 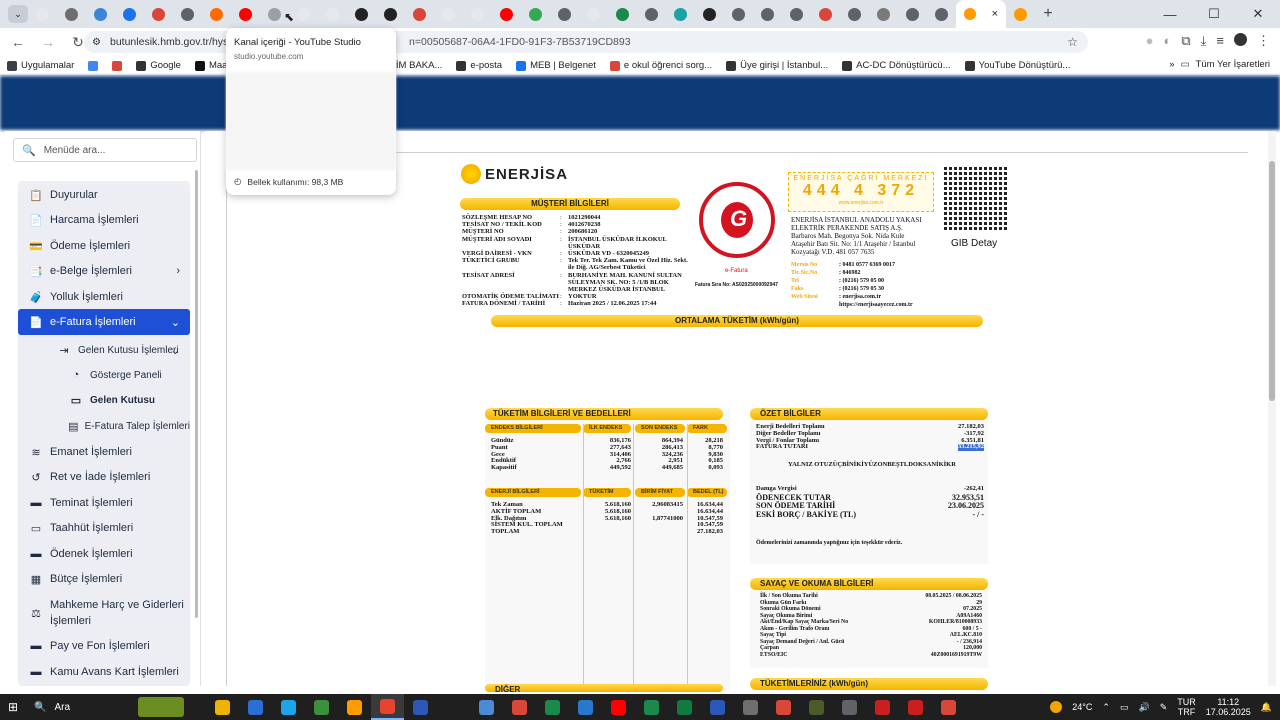 What do you see at coordinates (104, 350) in the screenshot?
I see `sidebar-item: ⇥ Gelen Kutusu İşlemleri ⌄` at bounding box center [104, 350].